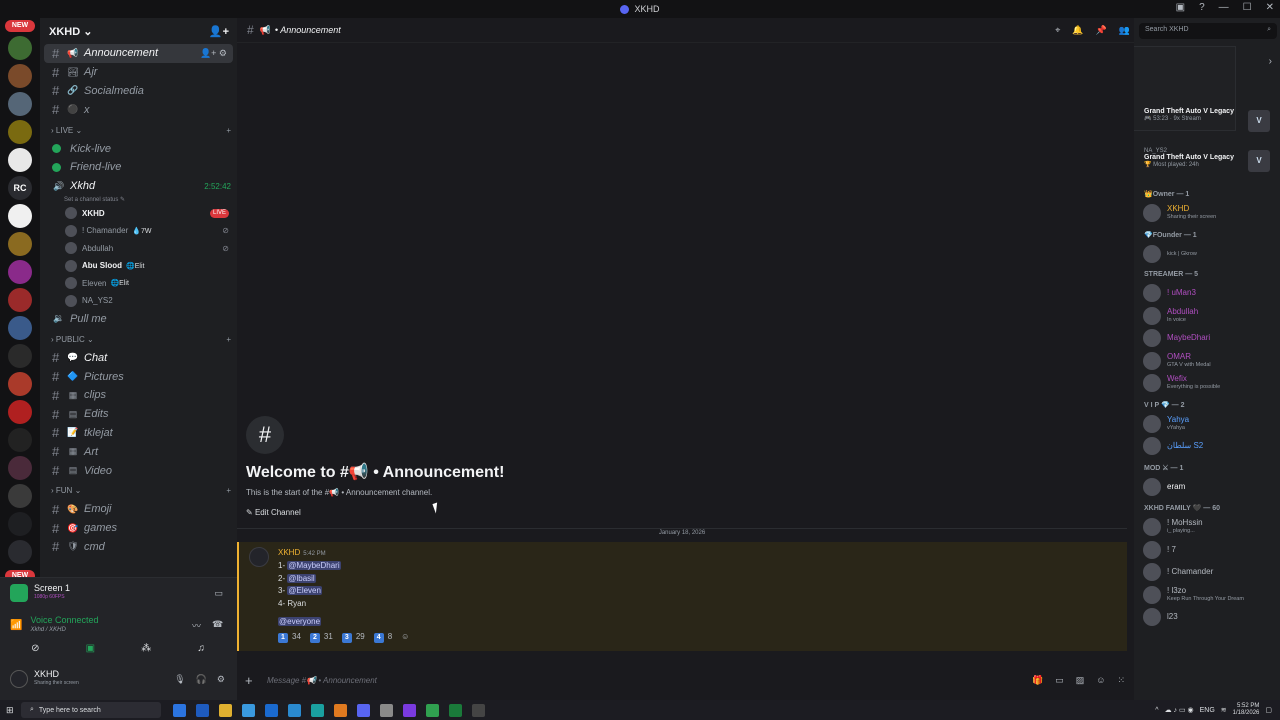  What do you see at coordinates (321, 637) in the screenshot?
I see `reaction-button: 2 31` at bounding box center [321, 637].